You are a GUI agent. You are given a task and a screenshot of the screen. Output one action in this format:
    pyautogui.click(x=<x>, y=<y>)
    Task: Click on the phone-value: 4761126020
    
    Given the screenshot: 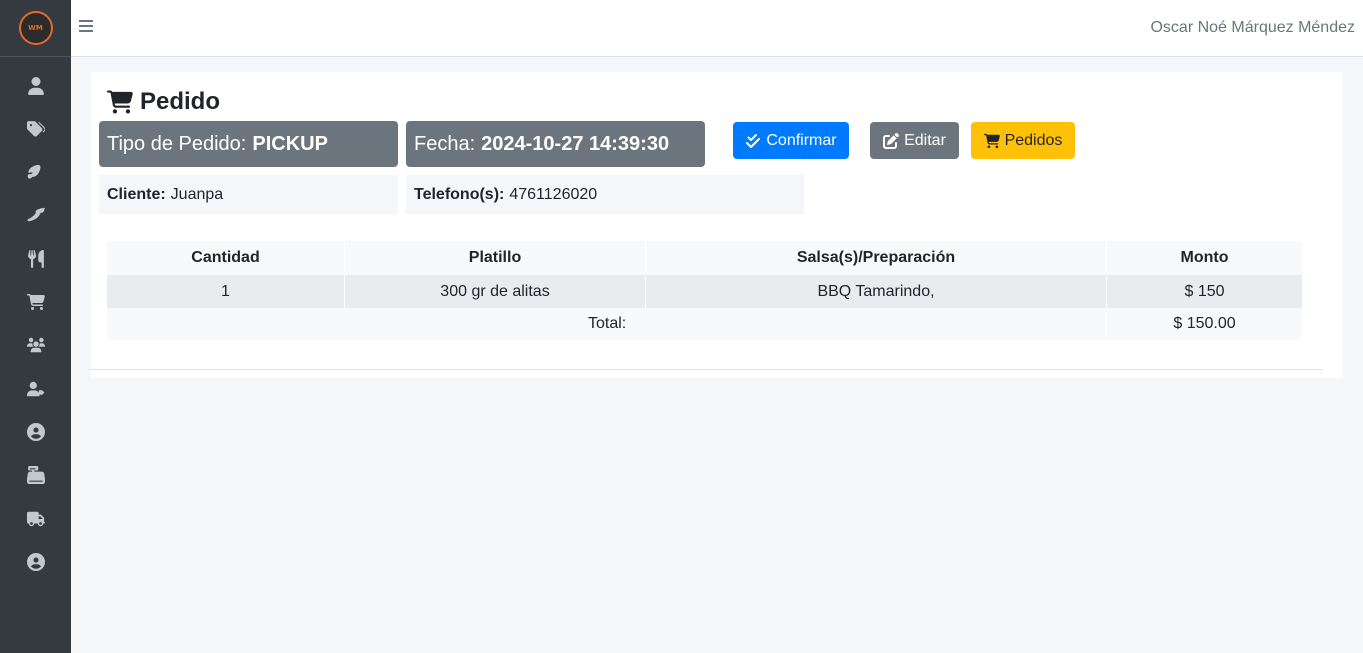 What is the action you would take?
    pyautogui.click(x=553, y=194)
    